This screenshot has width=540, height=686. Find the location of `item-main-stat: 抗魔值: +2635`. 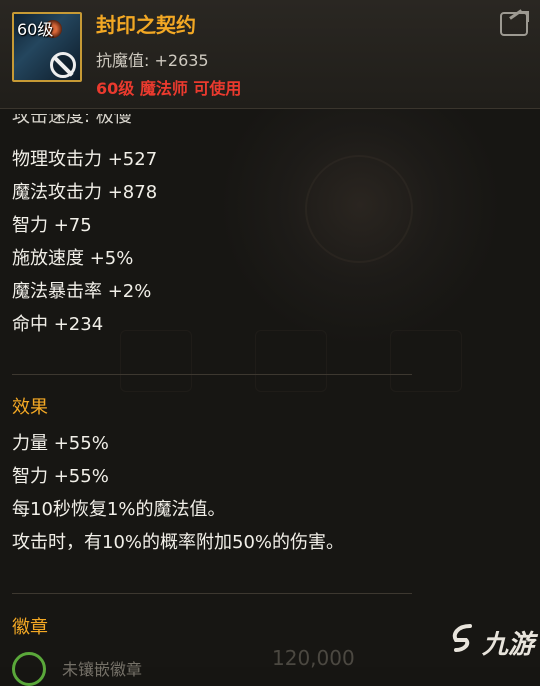

item-main-stat: 抗魔值: +2635 is located at coordinates (152, 60).